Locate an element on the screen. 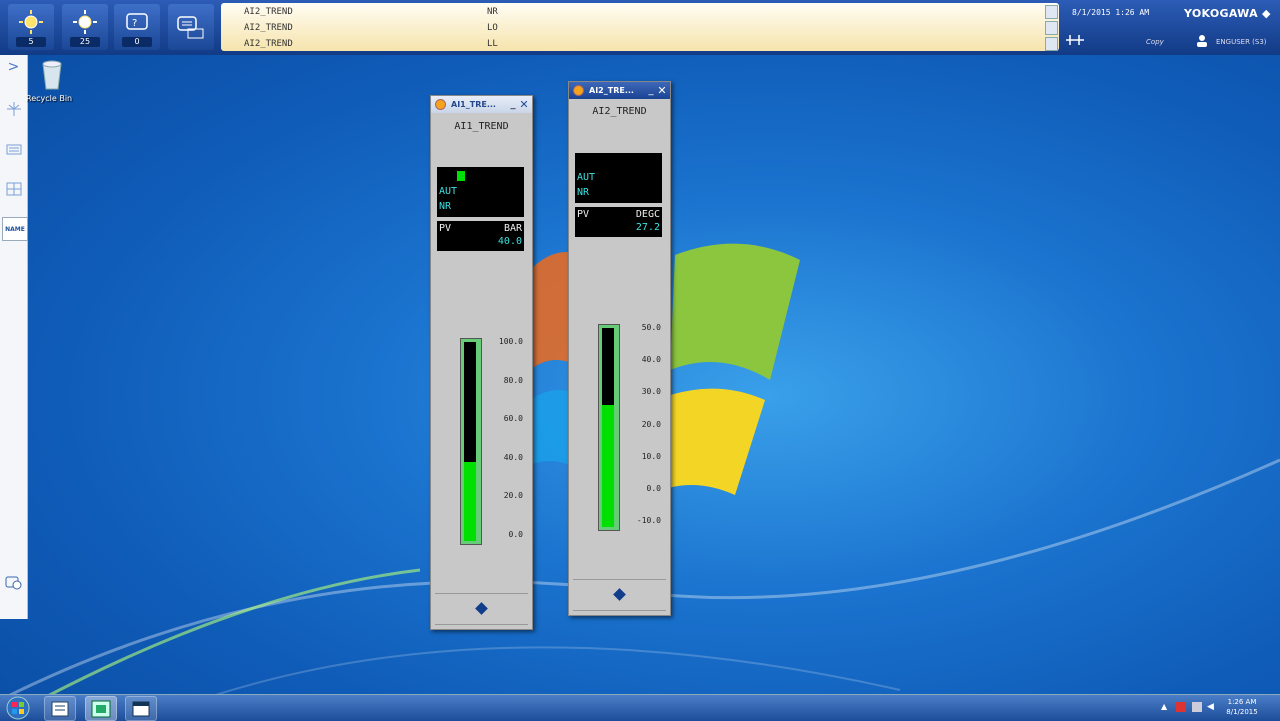  history-icon is located at coordinates (13, 583).